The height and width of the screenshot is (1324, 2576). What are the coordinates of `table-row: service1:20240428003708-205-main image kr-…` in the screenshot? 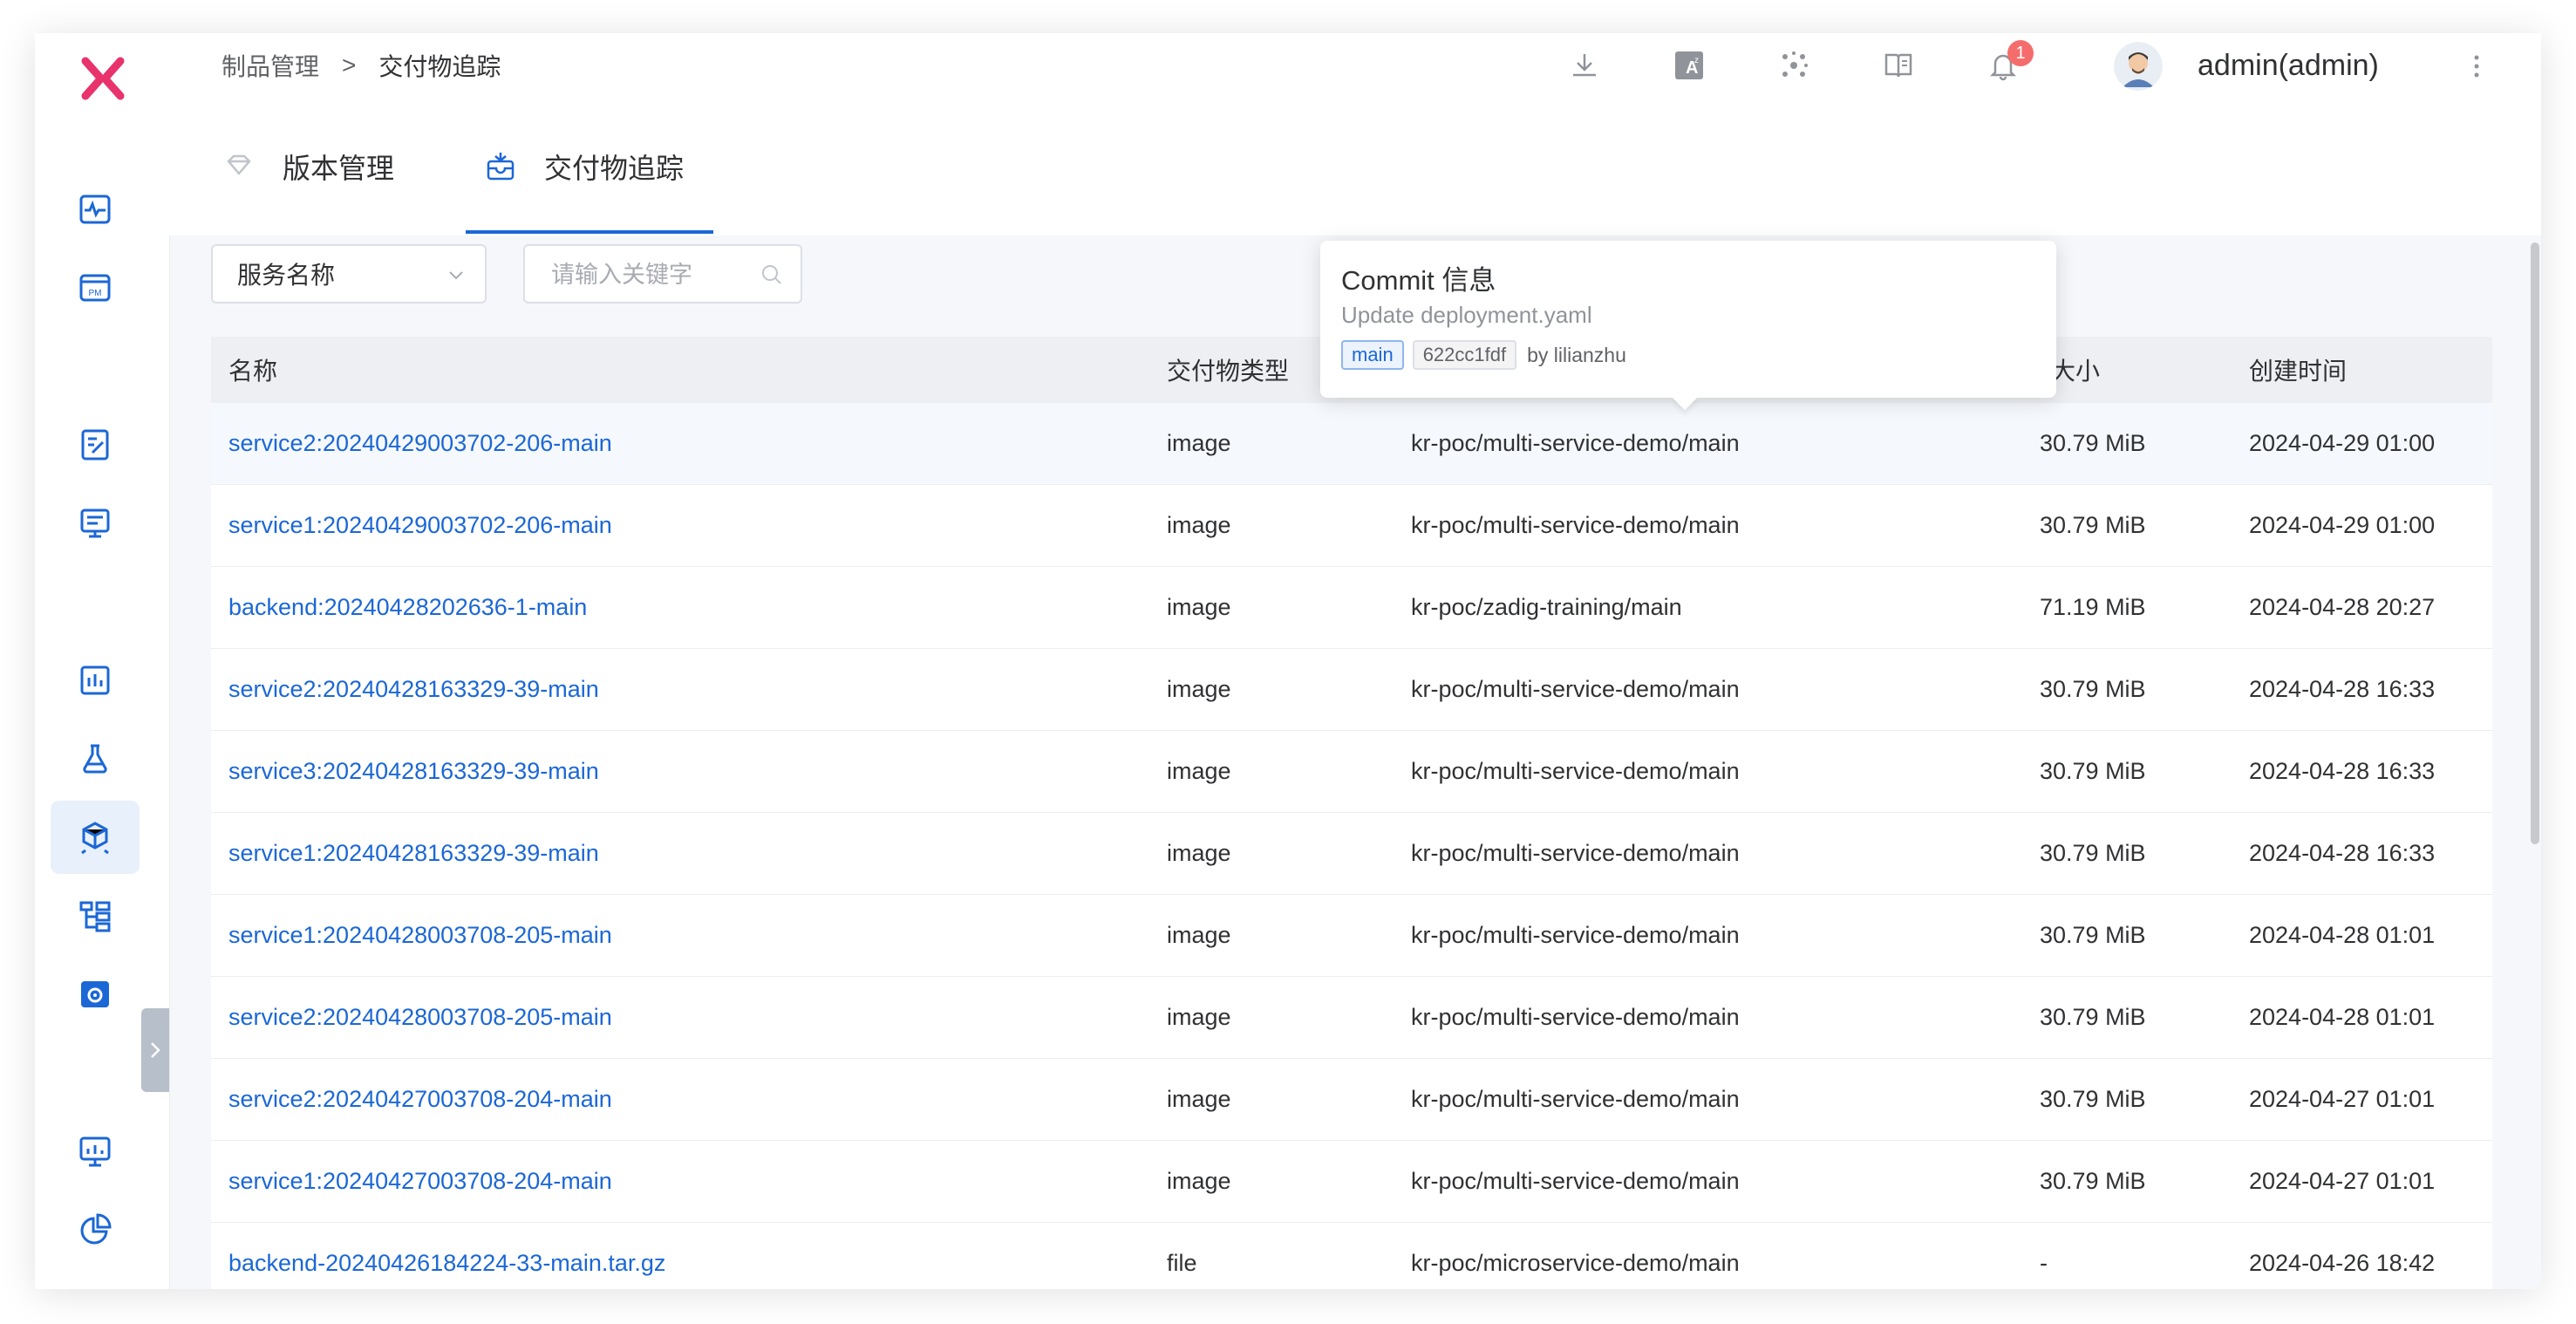 It's located at (1351, 936).